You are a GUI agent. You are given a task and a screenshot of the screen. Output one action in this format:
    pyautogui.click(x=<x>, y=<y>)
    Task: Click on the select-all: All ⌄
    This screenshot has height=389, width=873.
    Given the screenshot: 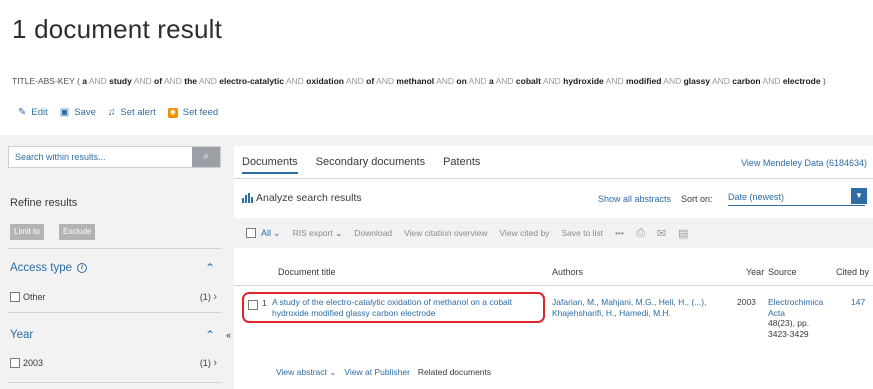 What is the action you would take?
    pyautogui.click(x=263, y=233)
    